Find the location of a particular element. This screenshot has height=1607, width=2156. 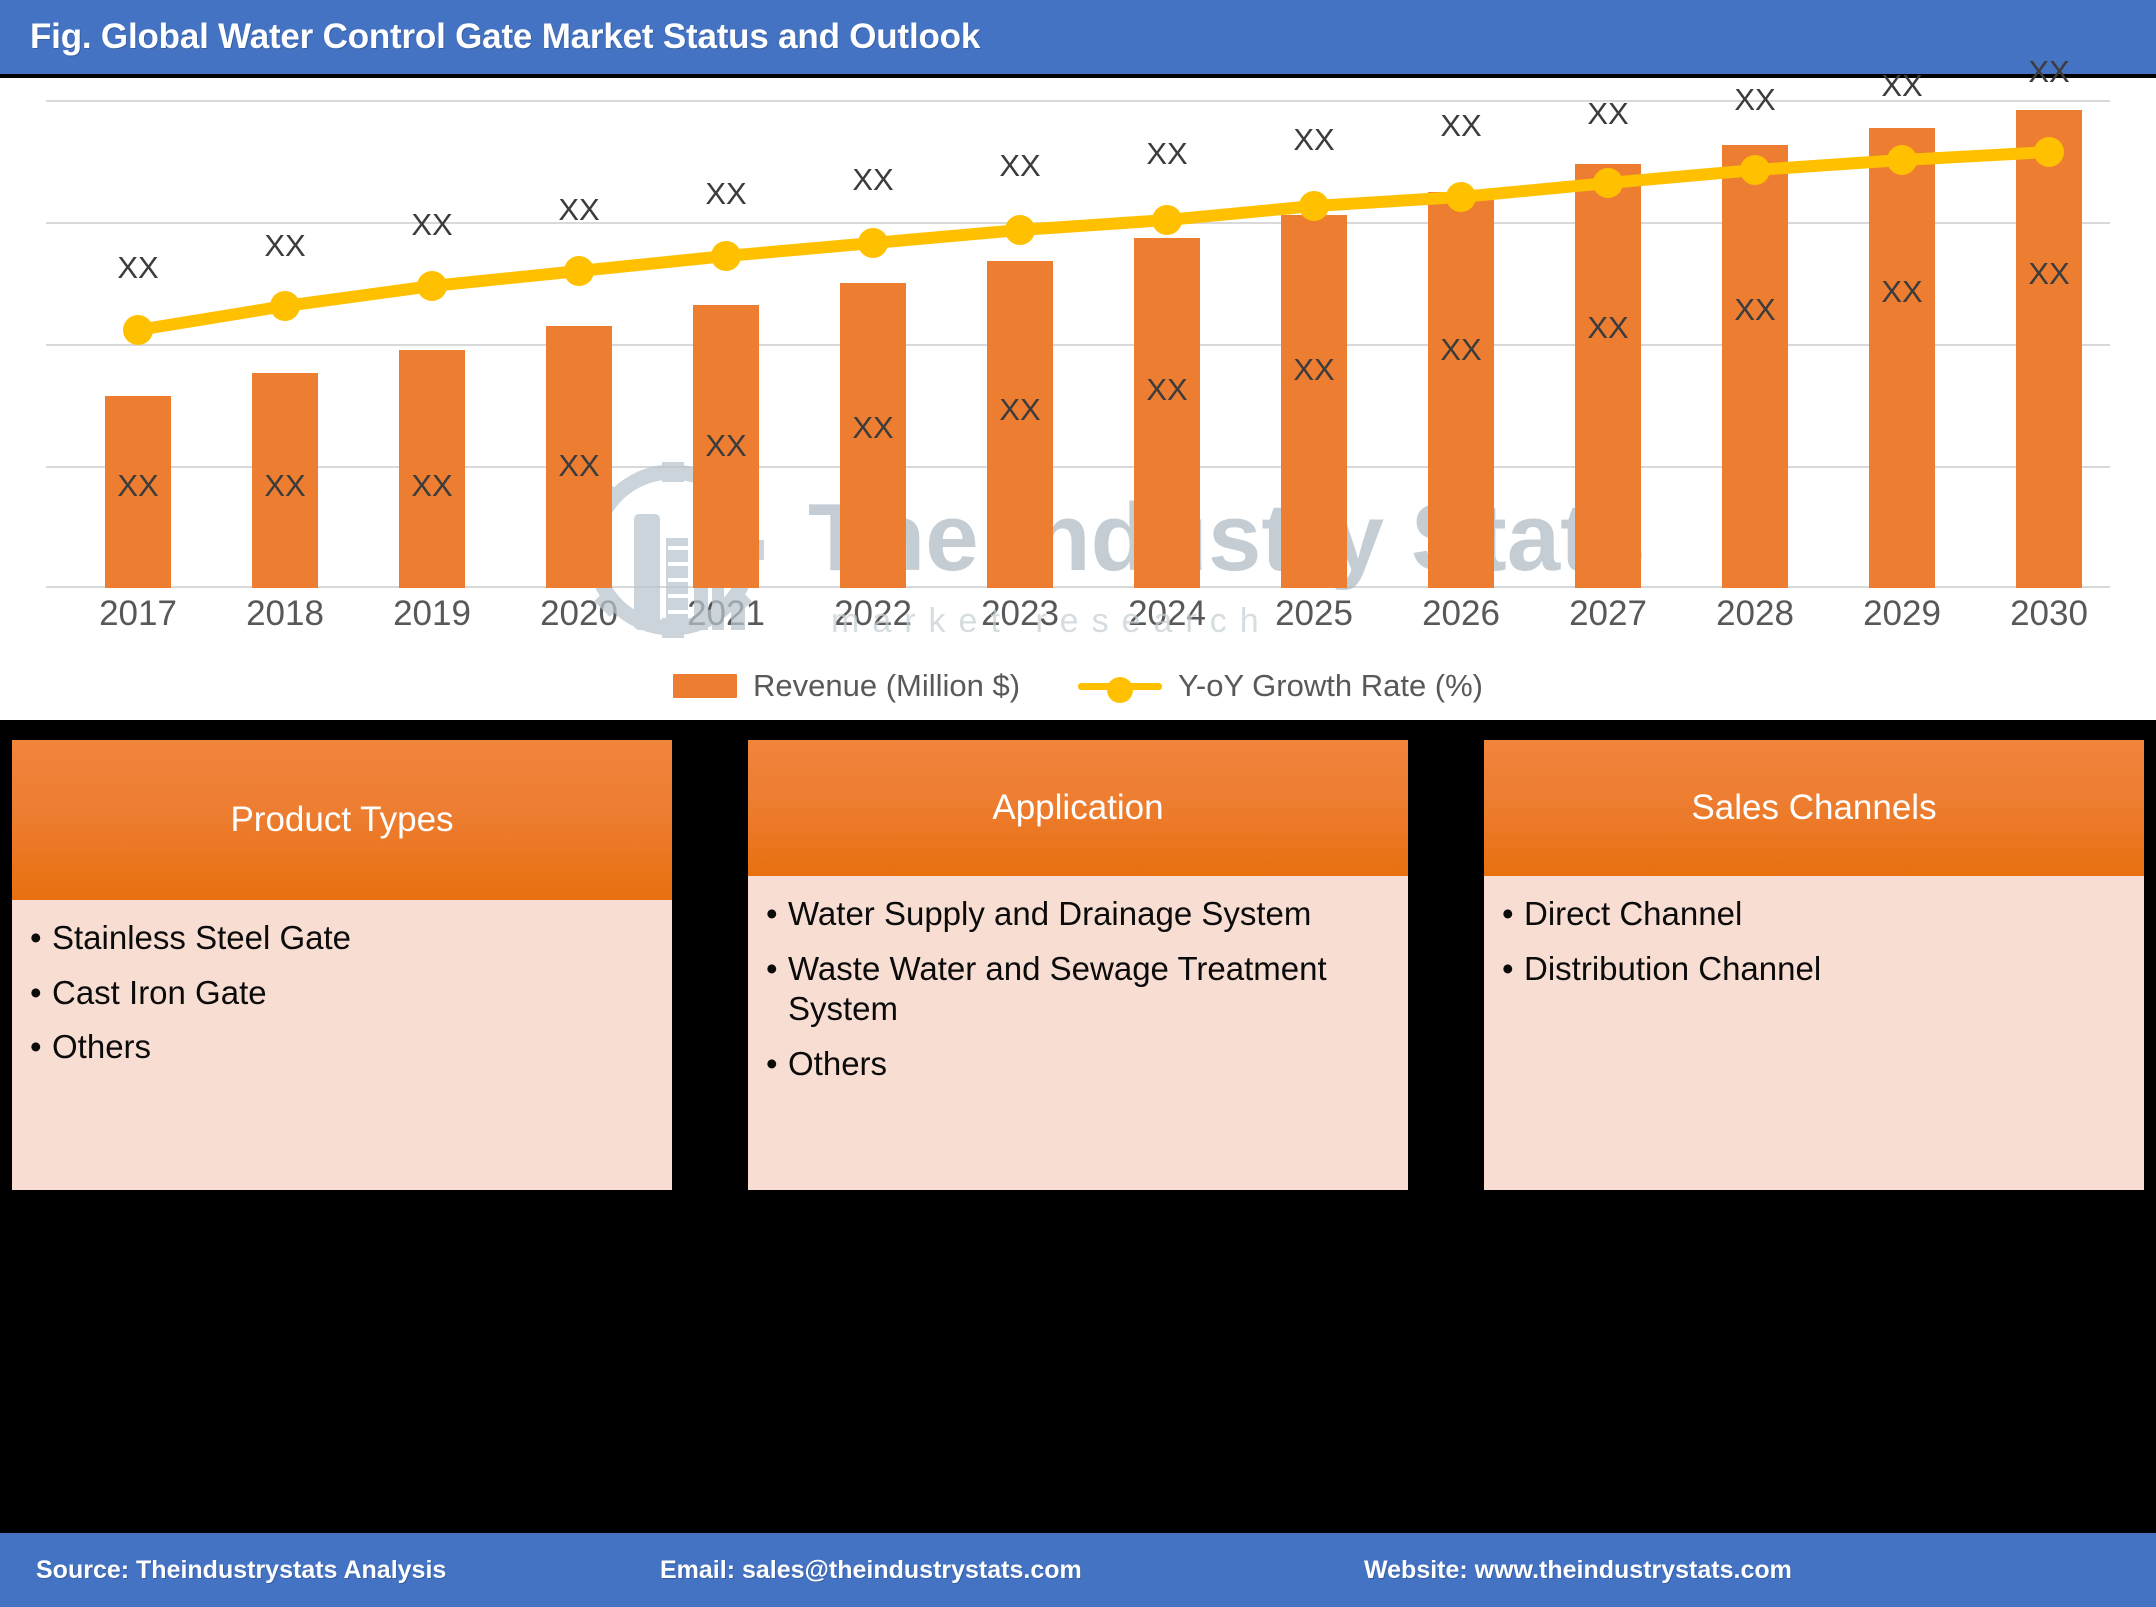

card-header: Application is located at coordinates (1078, 808).